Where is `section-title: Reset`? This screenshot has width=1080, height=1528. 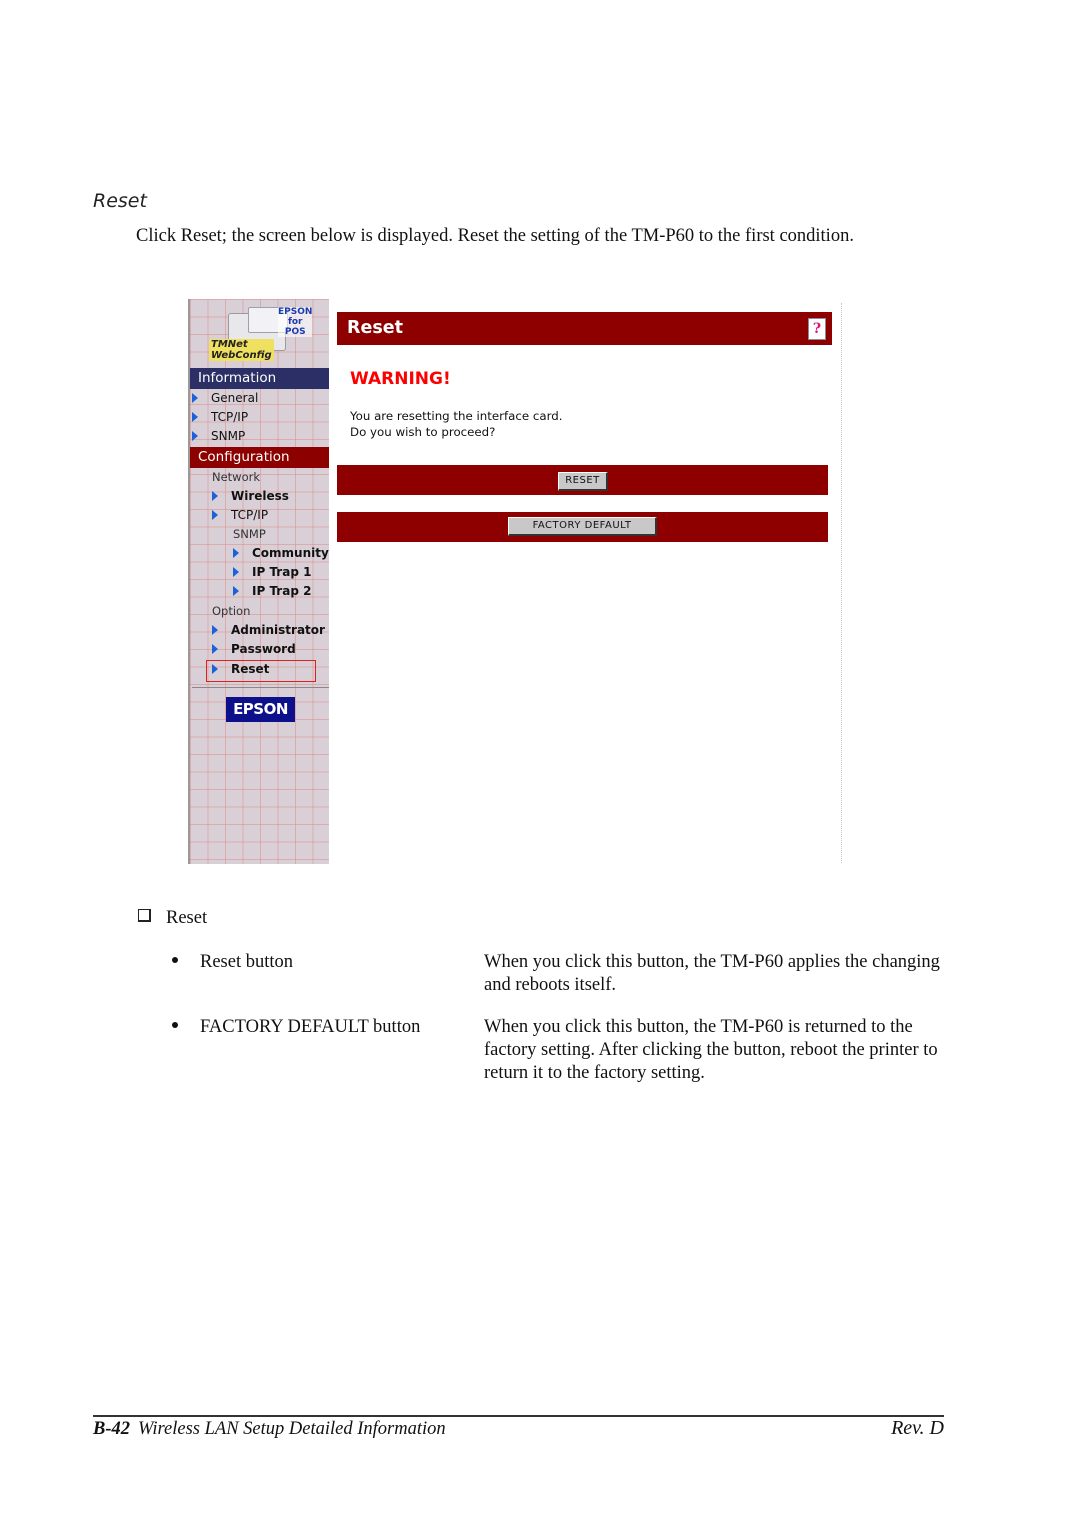 section-title: Reset is located at coordinates (120, 201).